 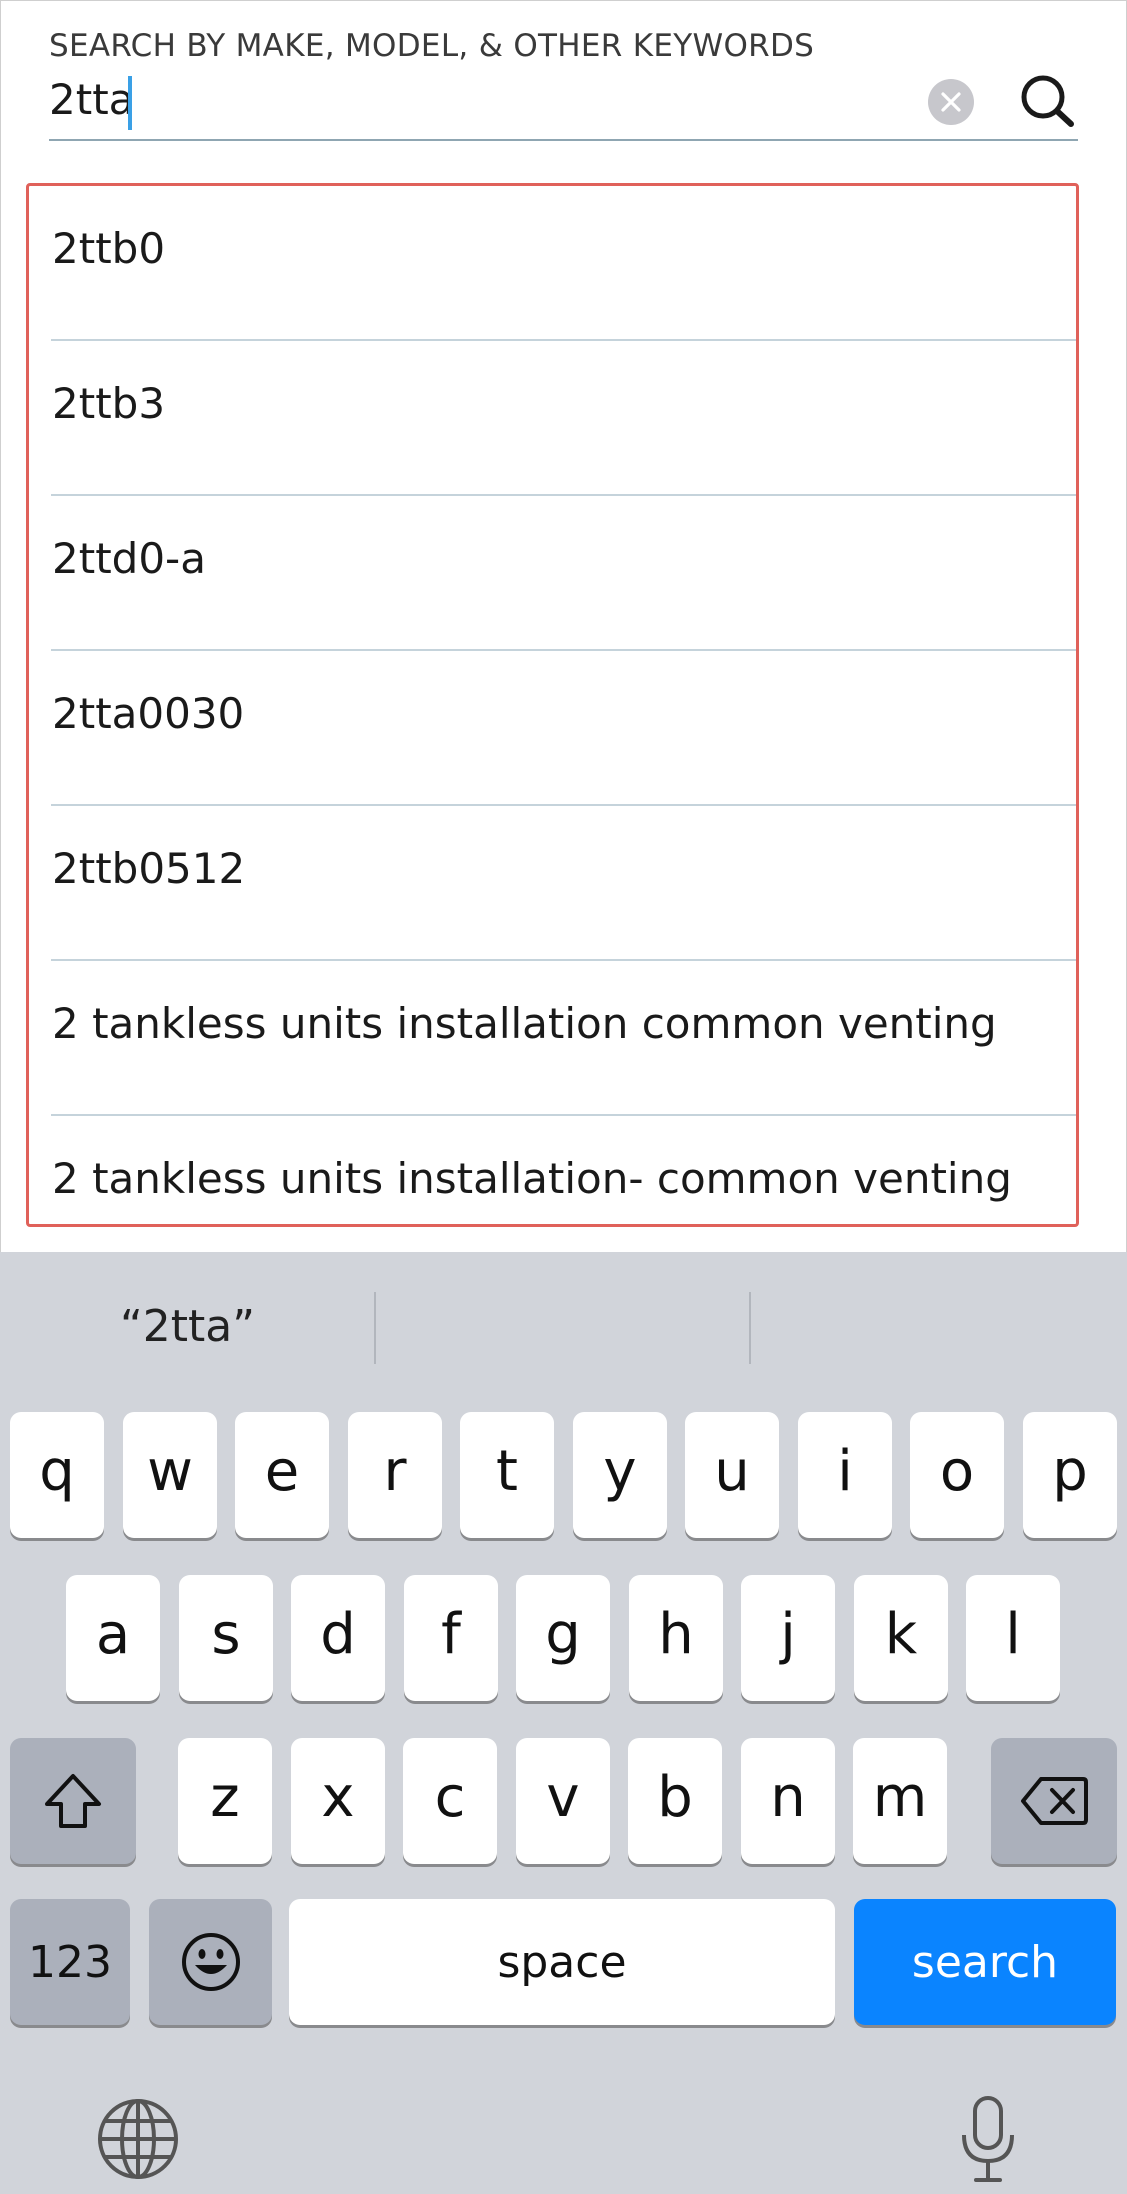 I want to click on key-r: r, so click(x=395, y=1475).